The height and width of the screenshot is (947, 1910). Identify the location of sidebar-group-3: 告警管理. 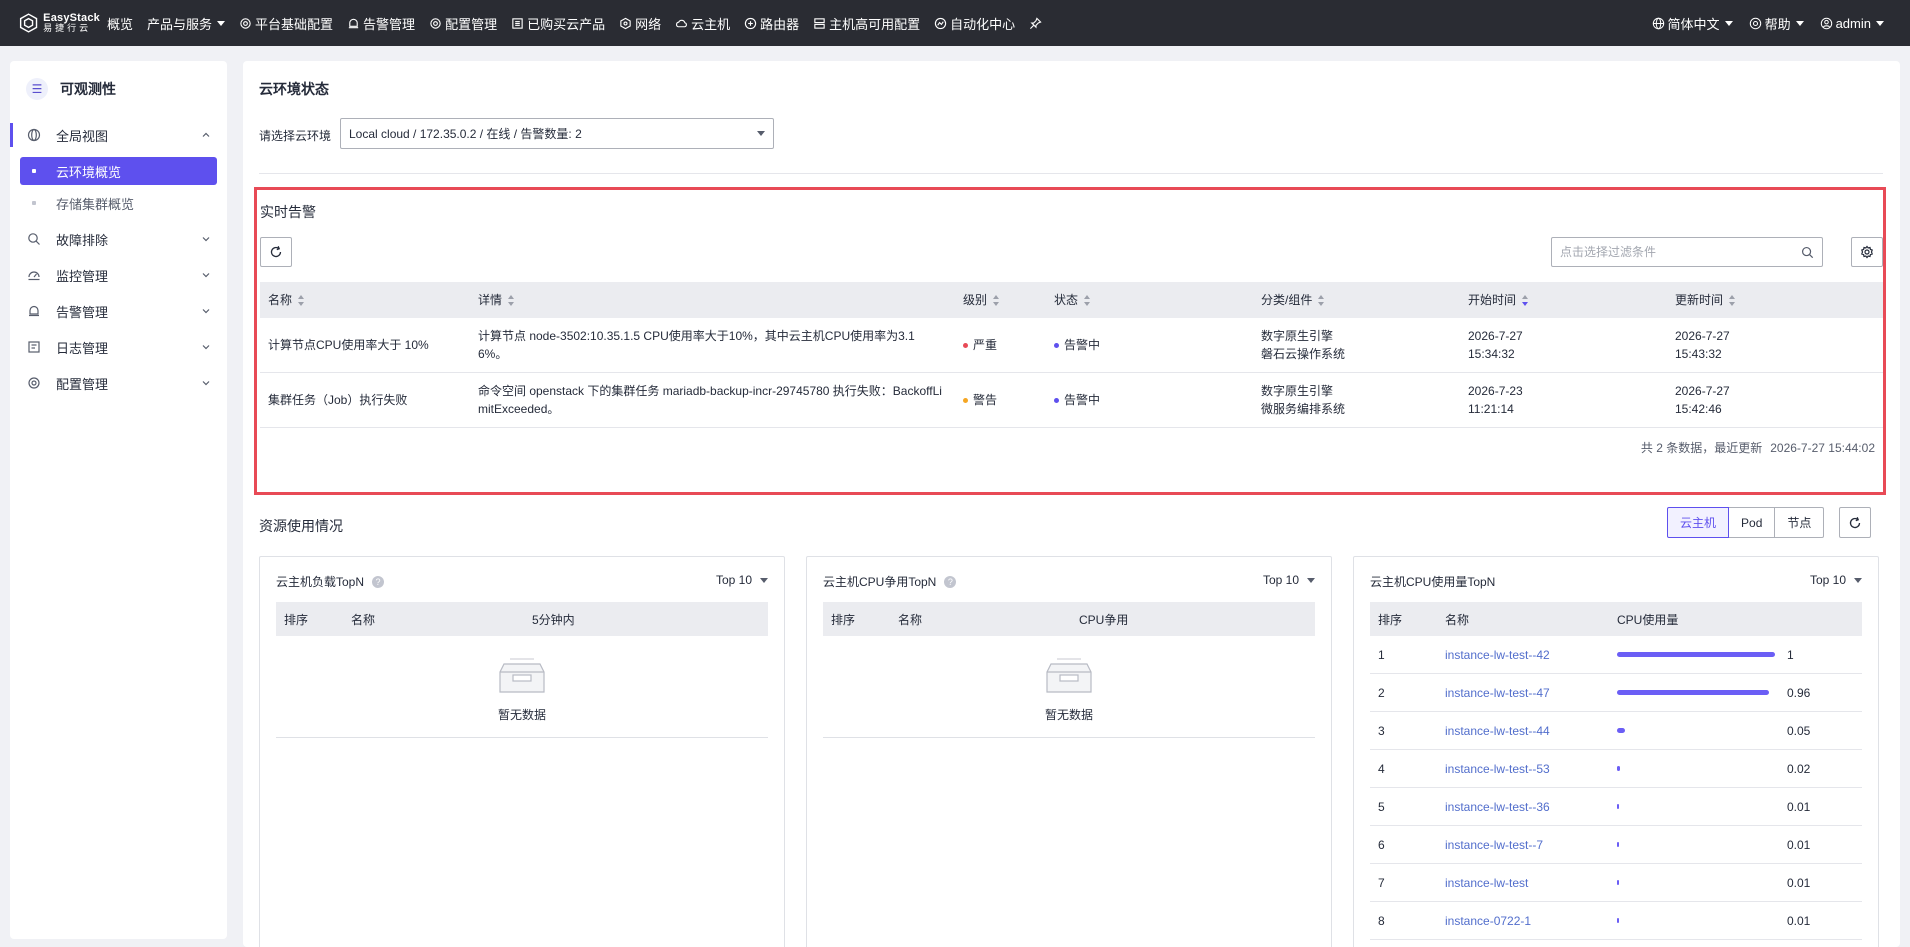
(118, 311).